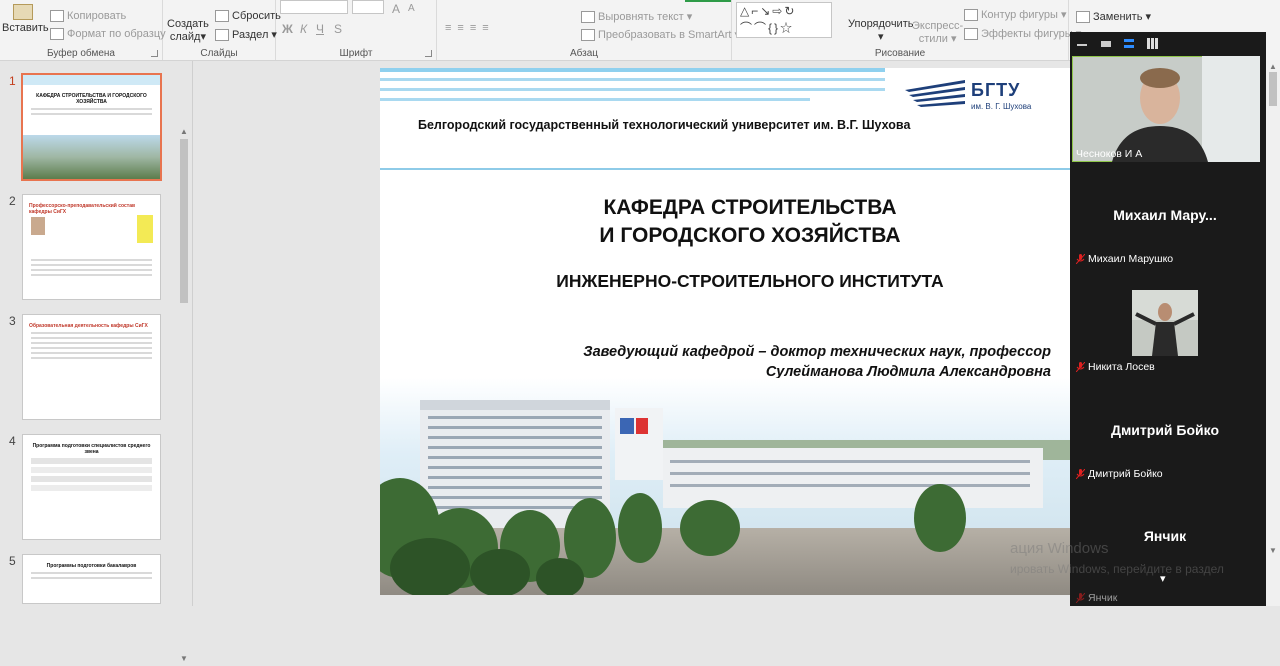 This screenshot has width=1280, height=666. I want to click on thumbnail-title: Программы подготовки бакалавров, so click(91, 566).